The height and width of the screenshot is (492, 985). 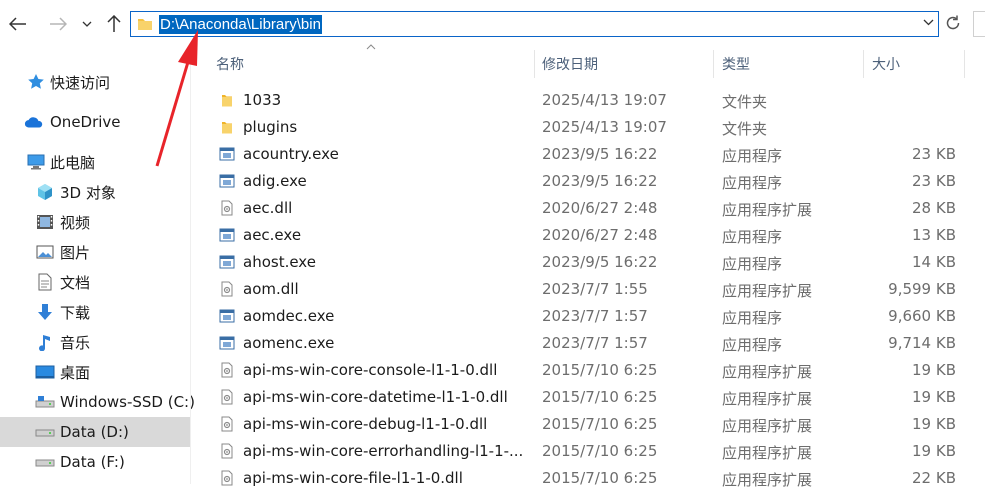 I want to click on sidebar-item-3d-objects: 3D 对象, so click(x=95, y=192).